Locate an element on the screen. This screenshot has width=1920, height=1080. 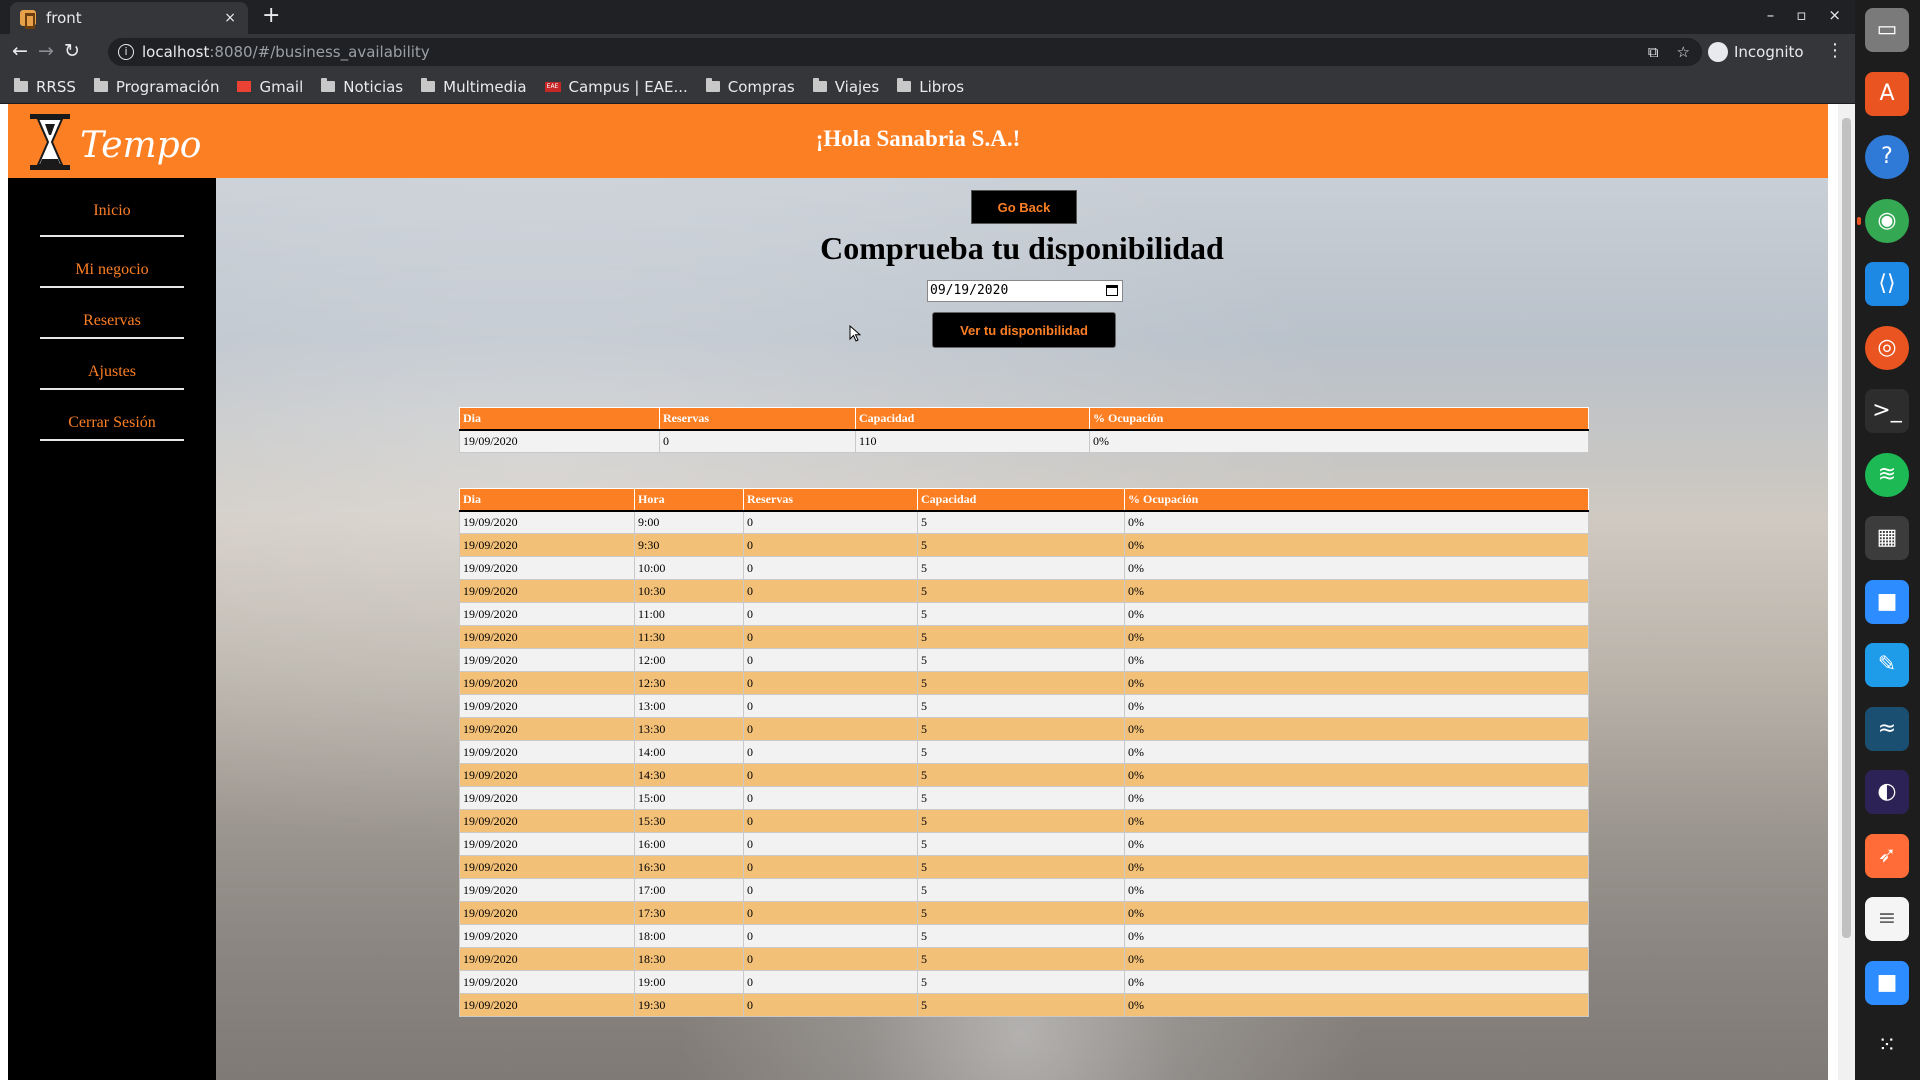
scrollbar-thumb is located at coordinates (1846, 528).